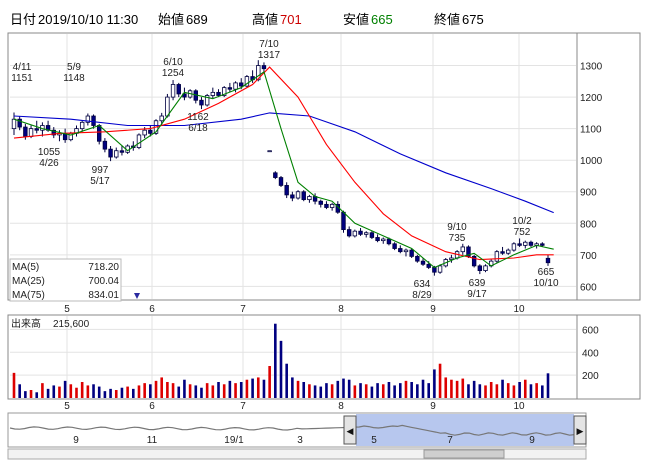 Image resolution: width=652 pixels, height=474 pixels. Describe the element at coordinates (281, 360) in the screenshot. I see `volume-bars` at that location.